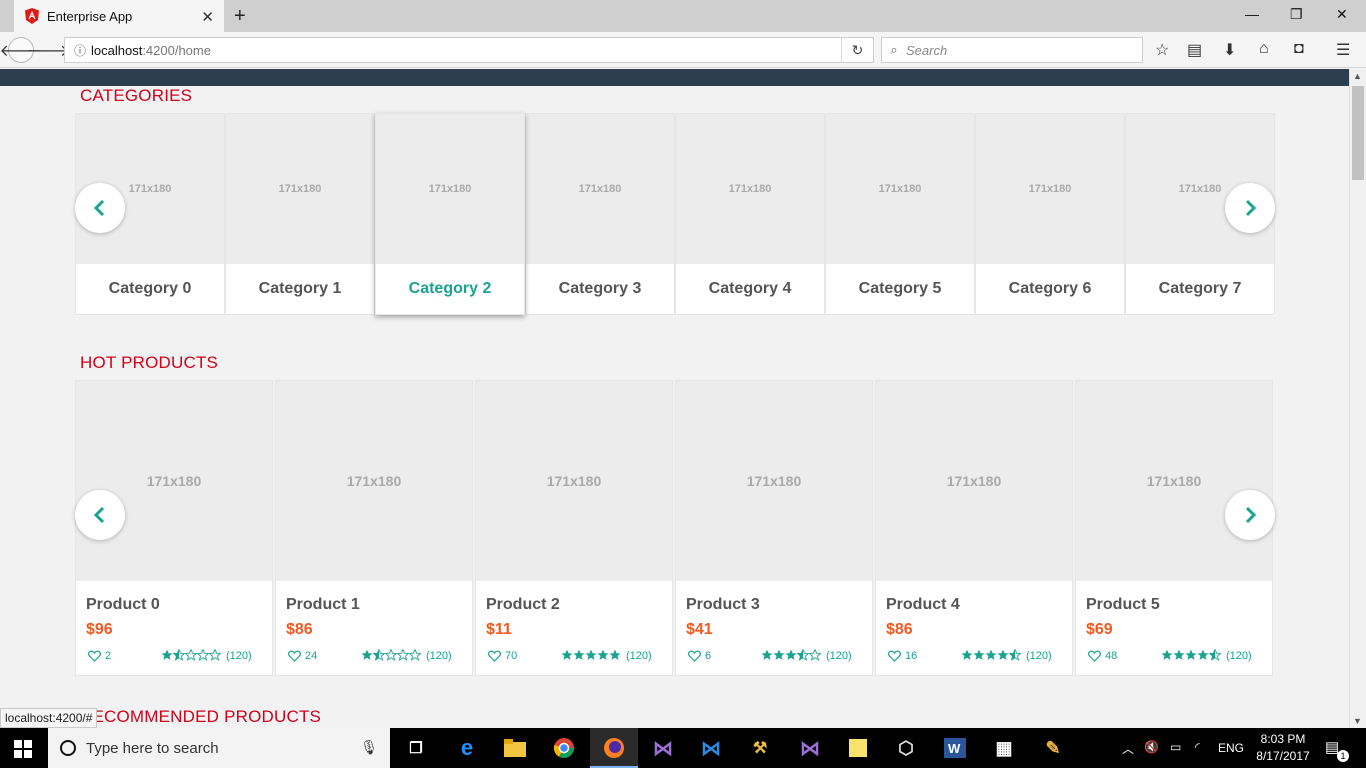 The height and width of the screenshot is (768, 1366). I want to click on window-close-icon: ✕, so click(1342, 14).